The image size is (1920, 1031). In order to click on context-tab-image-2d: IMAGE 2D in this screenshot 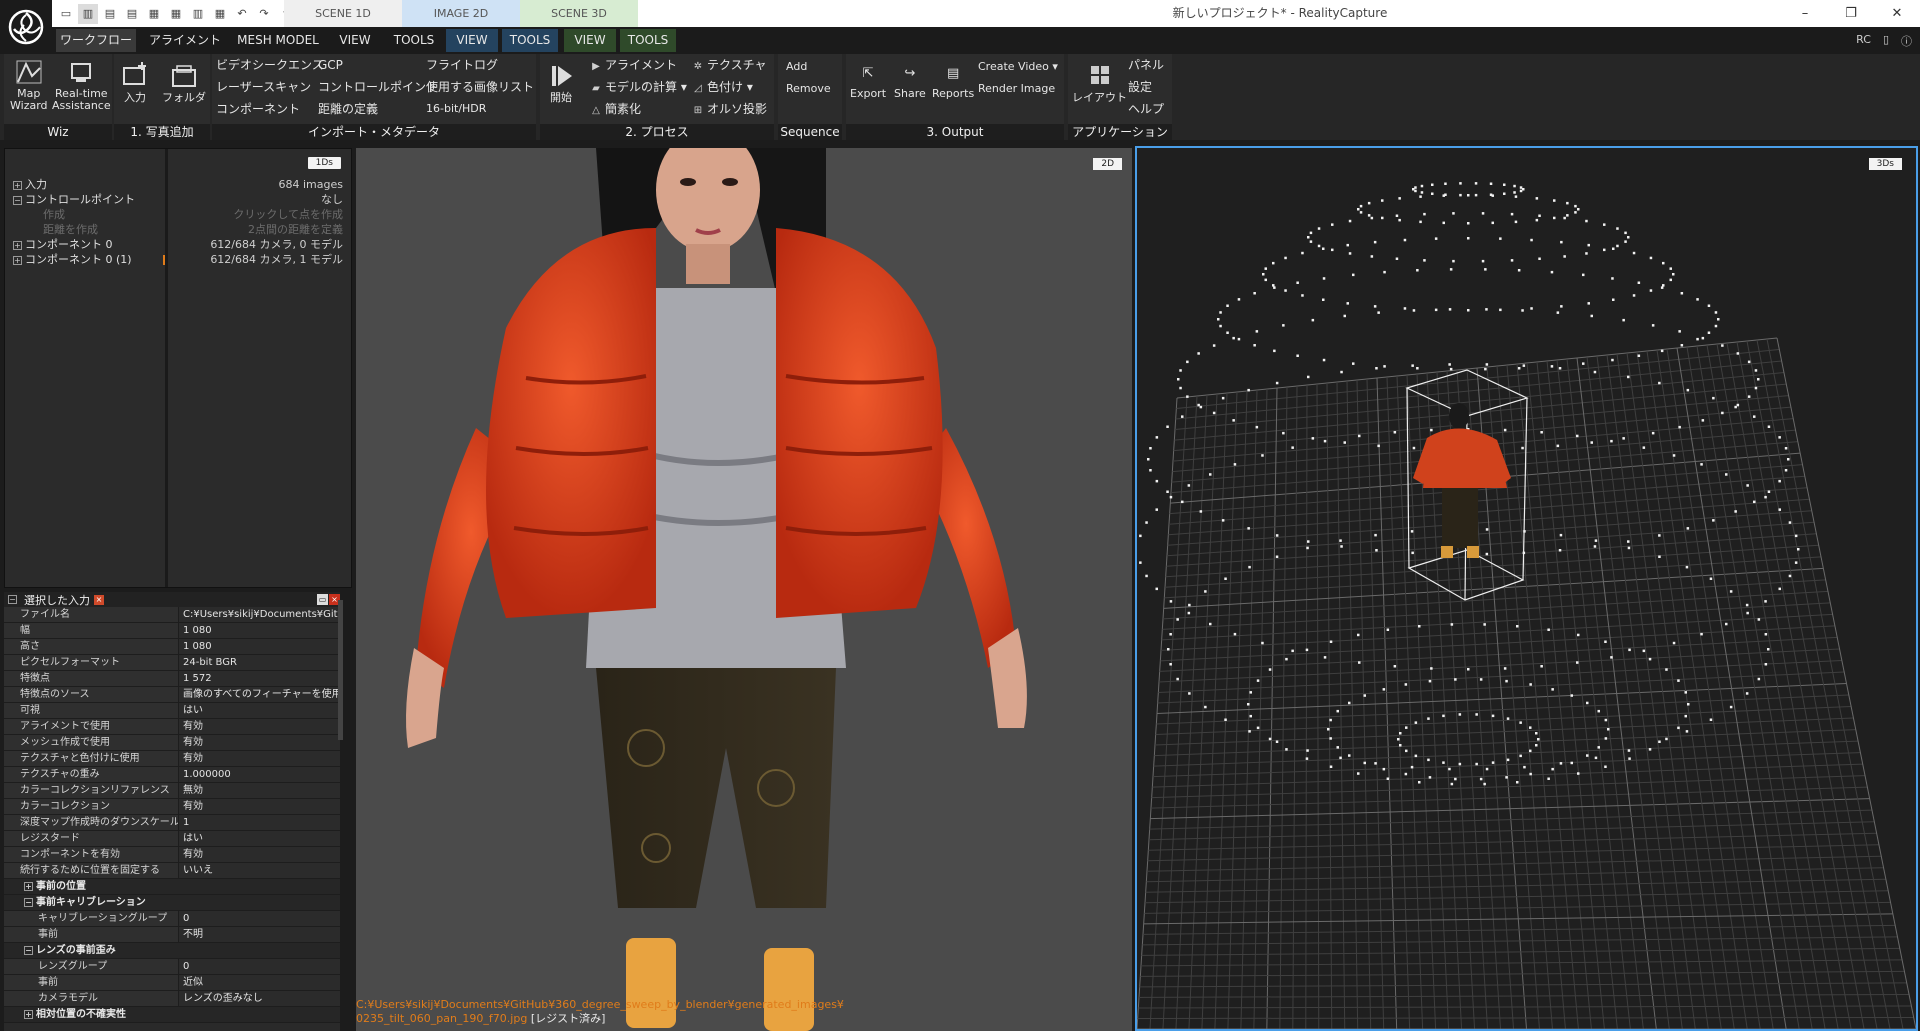, I will do `click(461, 13)`.